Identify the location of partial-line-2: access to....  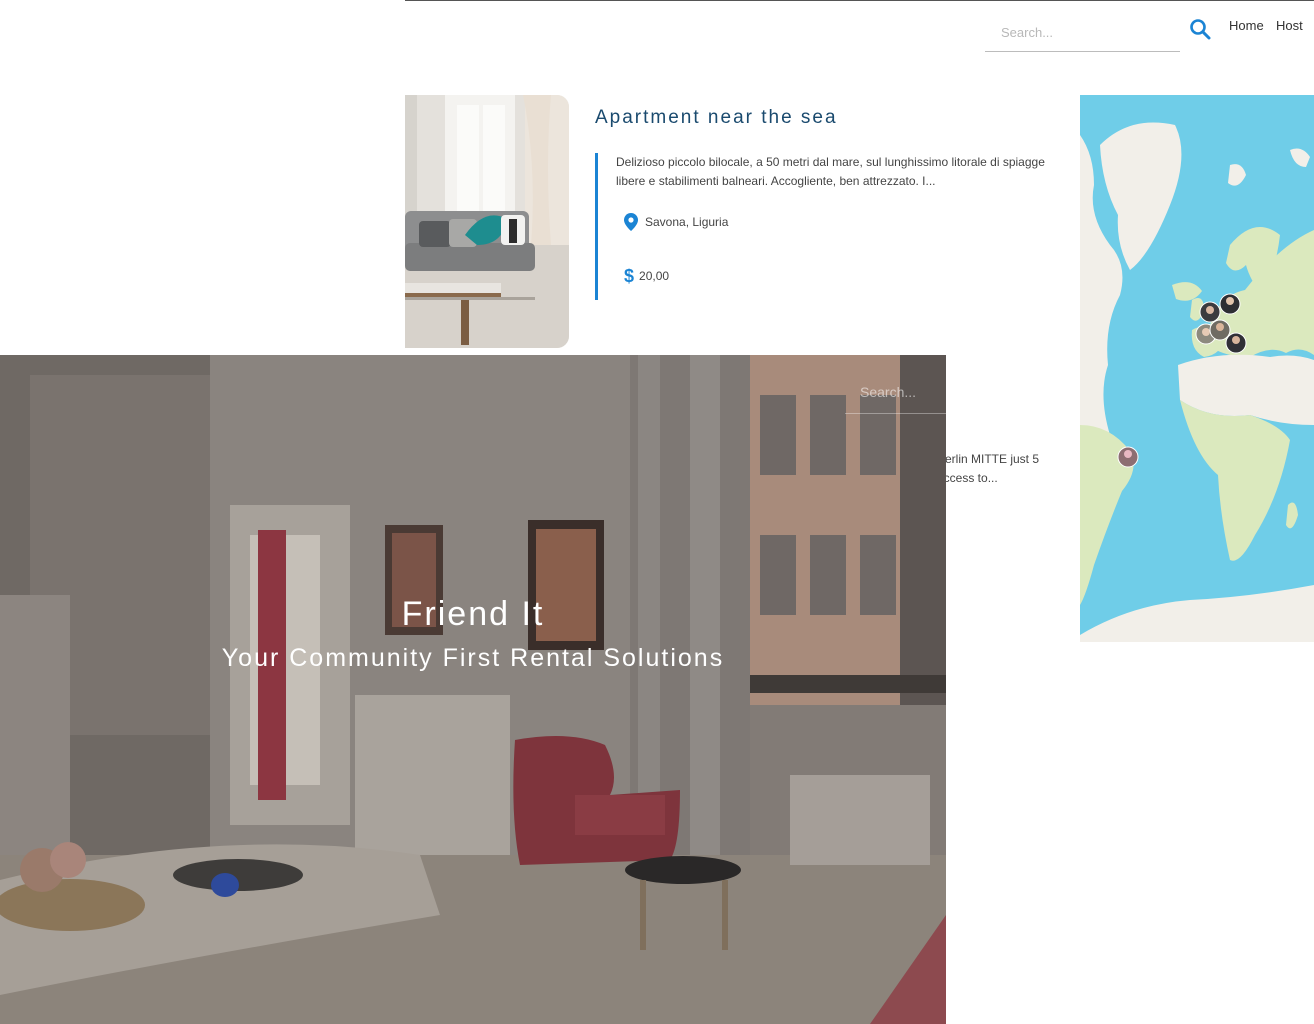
(967, 478).